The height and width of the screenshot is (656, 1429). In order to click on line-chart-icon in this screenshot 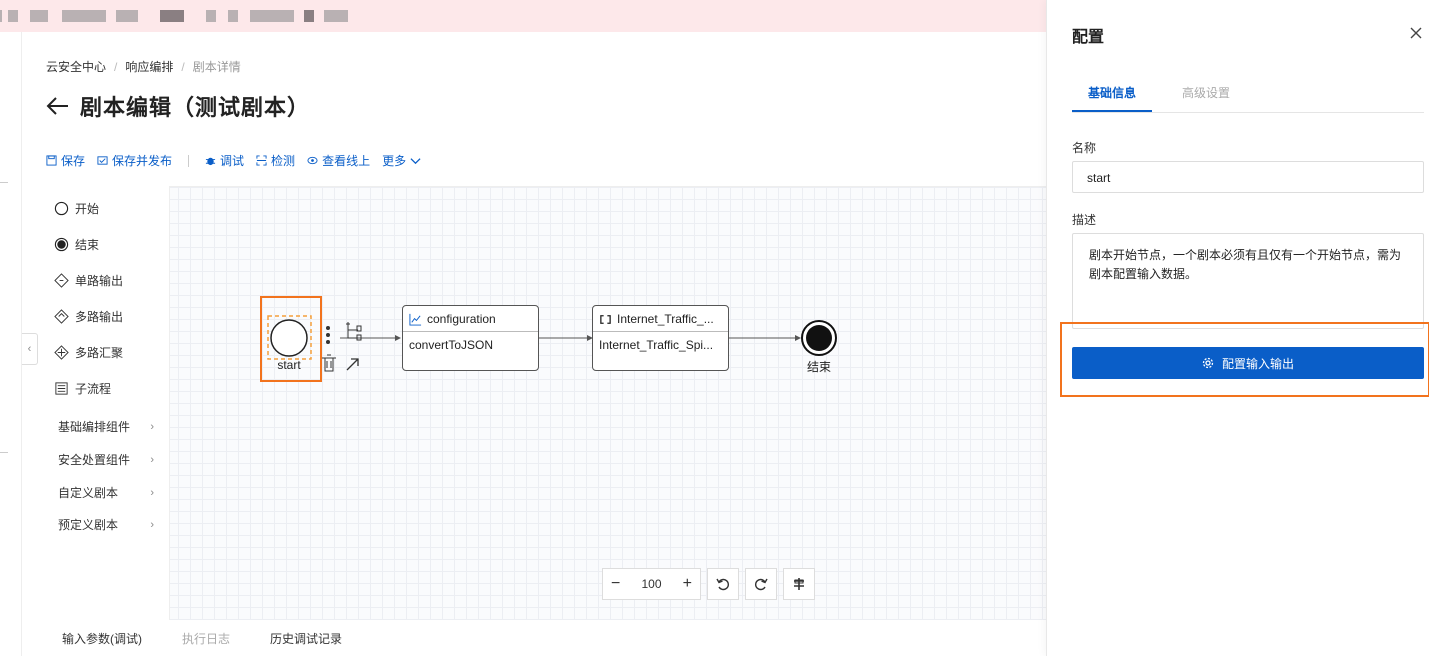, I will do `click(415, 319)`.